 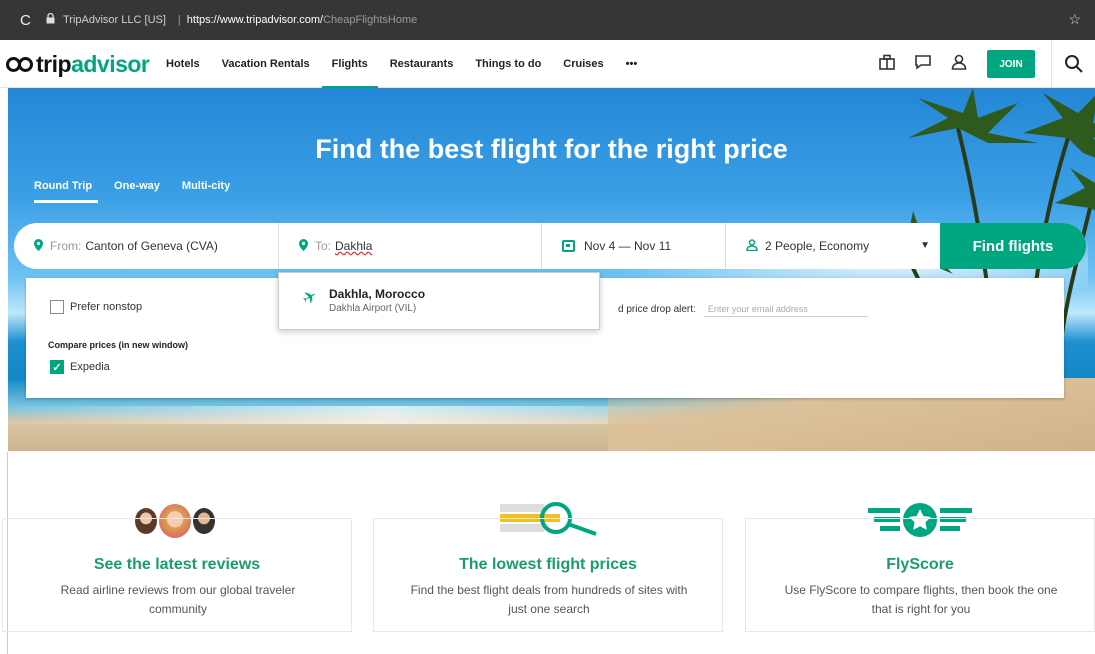 I want to click on nav-flights: Flights, so click(x=349, y=64).